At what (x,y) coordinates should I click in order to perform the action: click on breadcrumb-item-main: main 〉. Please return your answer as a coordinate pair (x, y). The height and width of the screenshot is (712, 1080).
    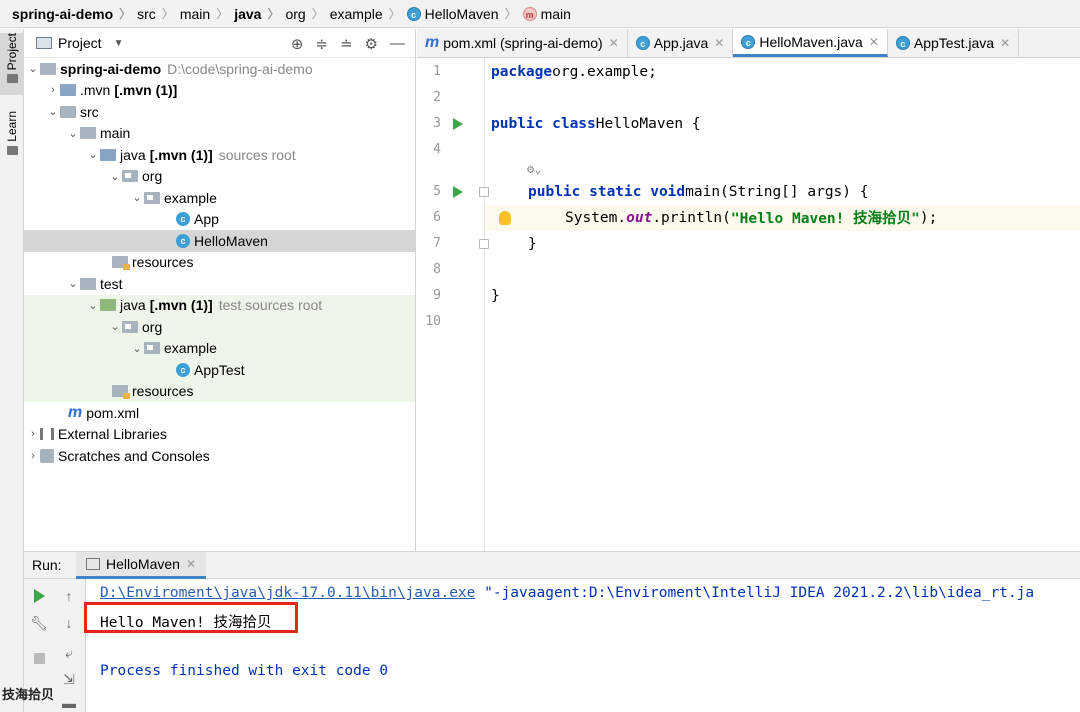
    Looking at the image, I should click on (207, 13).